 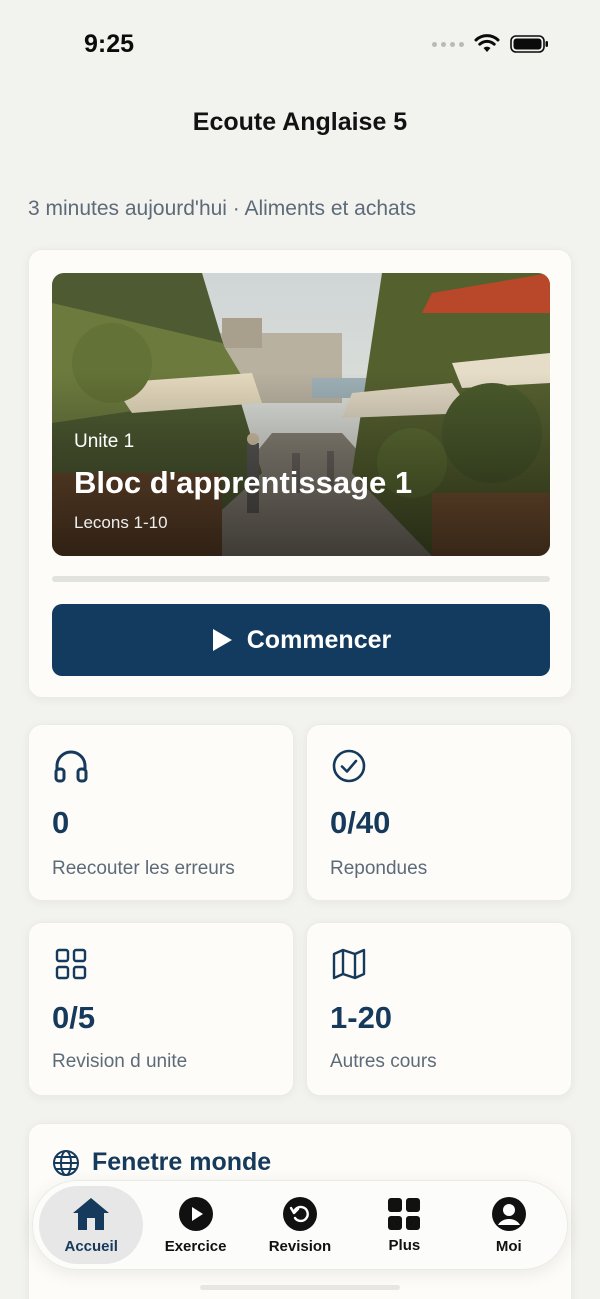 I want to click on tab-profile: Moi, so click(x=509, y=1225).